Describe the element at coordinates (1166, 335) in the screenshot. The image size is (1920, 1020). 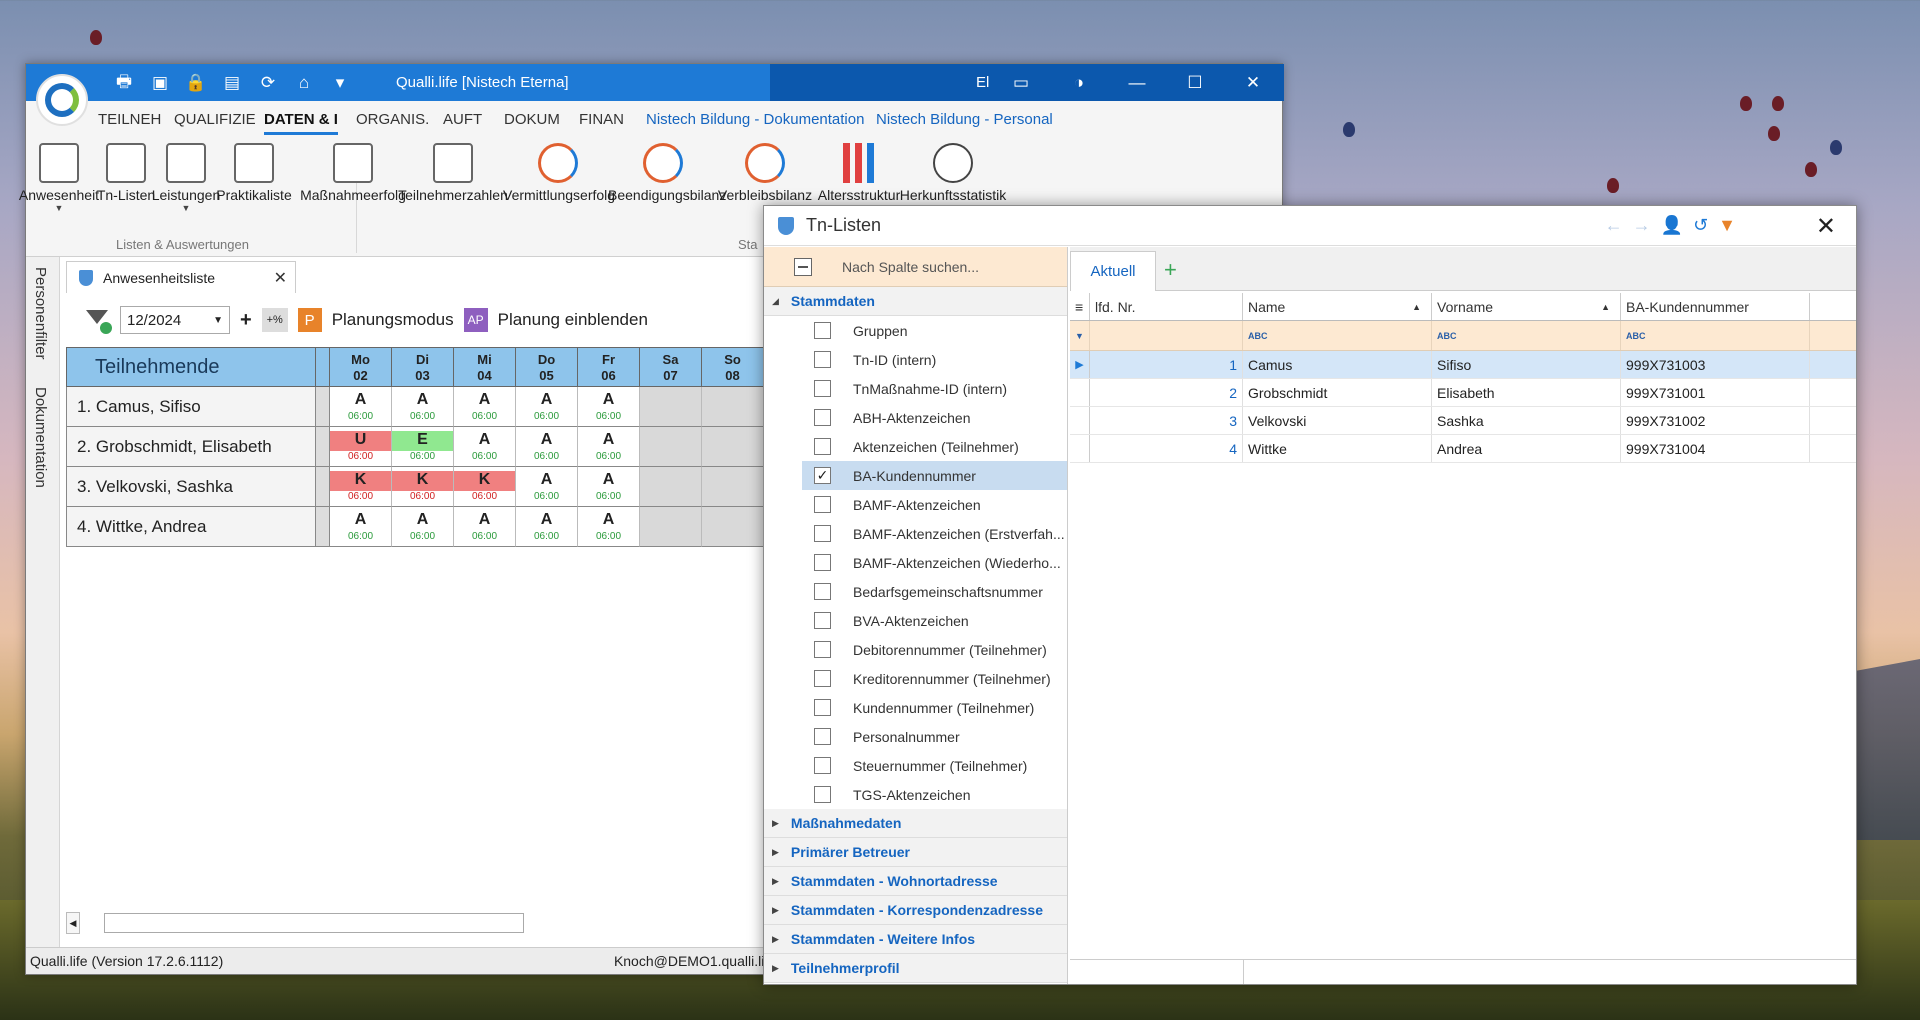
I see `column-filter-input` at that location.